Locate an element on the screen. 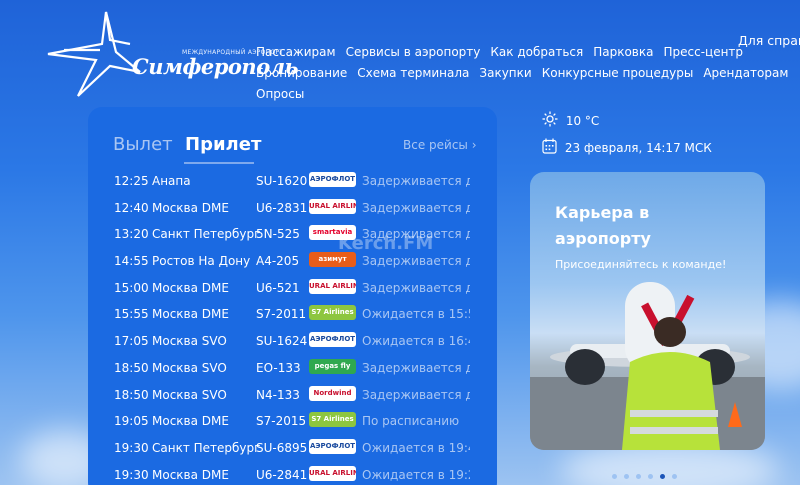  promo-subtitle: Присоединяйтесь к команде! is located at coordinates (641, 264).